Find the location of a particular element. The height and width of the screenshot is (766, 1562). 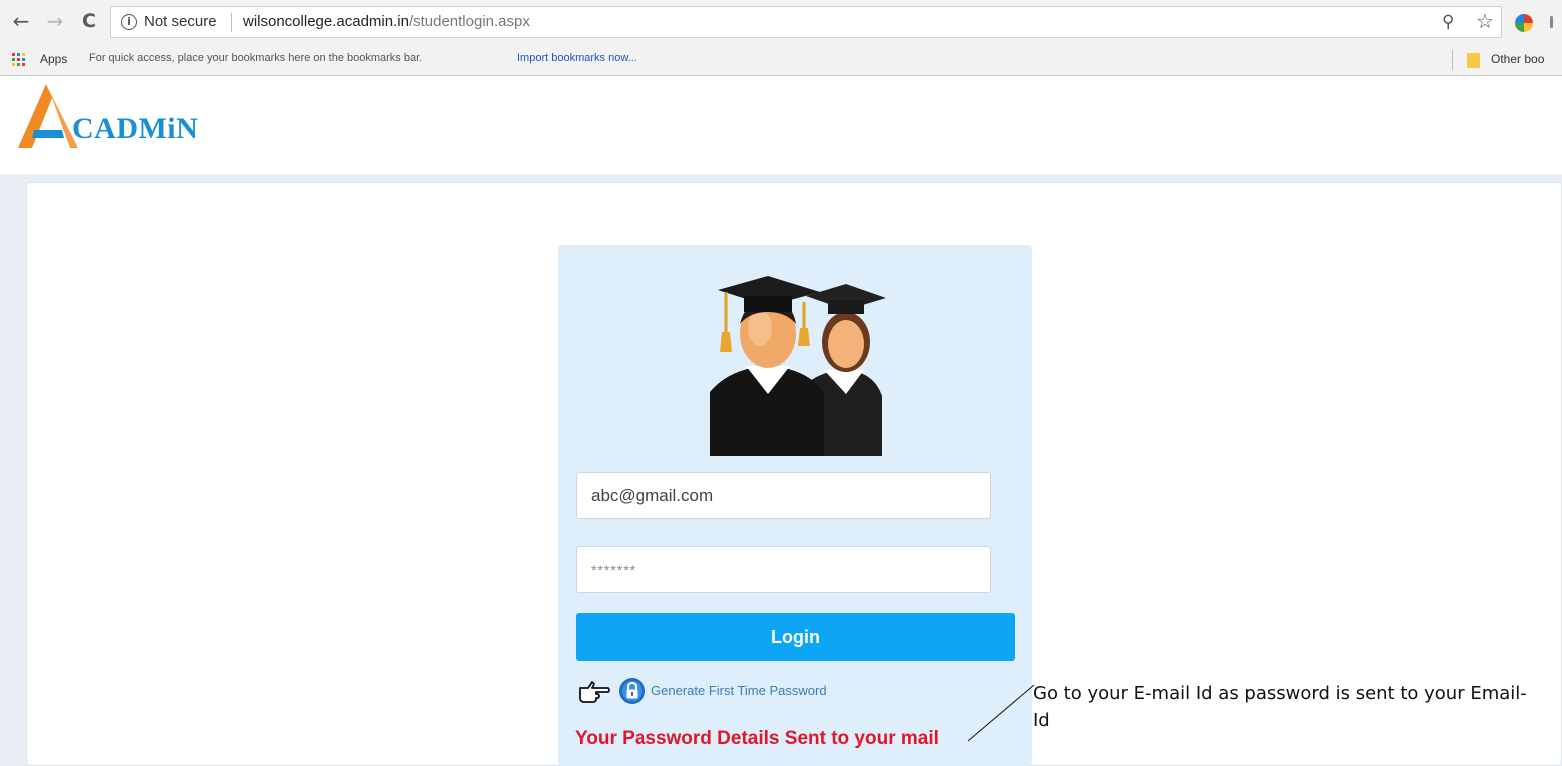

generate-first-time-password-link: Generate First Time Password is located at coordinates (739, 690).